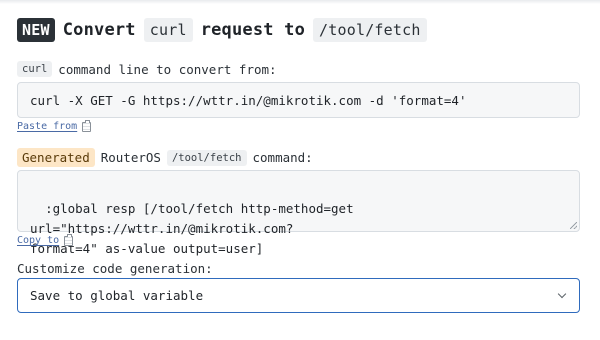  I want to click on page-title: NEW Convert curl request to /tool/fetch, so click(222, 30).